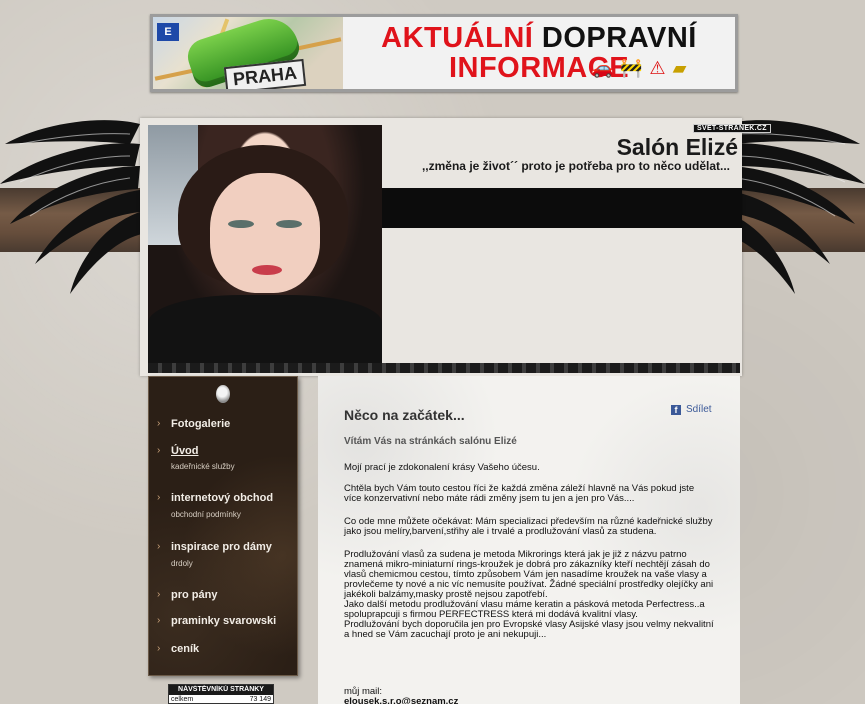 Image resolution: width=865 pixels, height=704 pixels. Describe the element at coordinates (222, 498) in the screenshot. I see `sidebar-item-label: internetový obchod` at that location.